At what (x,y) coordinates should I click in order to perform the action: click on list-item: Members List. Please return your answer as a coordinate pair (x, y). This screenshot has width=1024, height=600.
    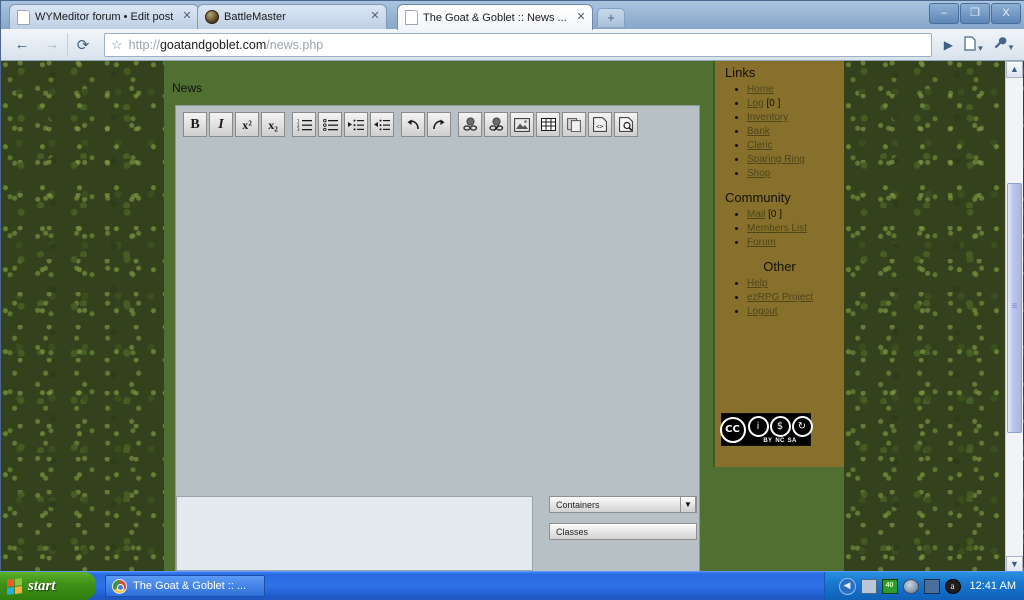
    Looking at the image, I should click on (792, 229).